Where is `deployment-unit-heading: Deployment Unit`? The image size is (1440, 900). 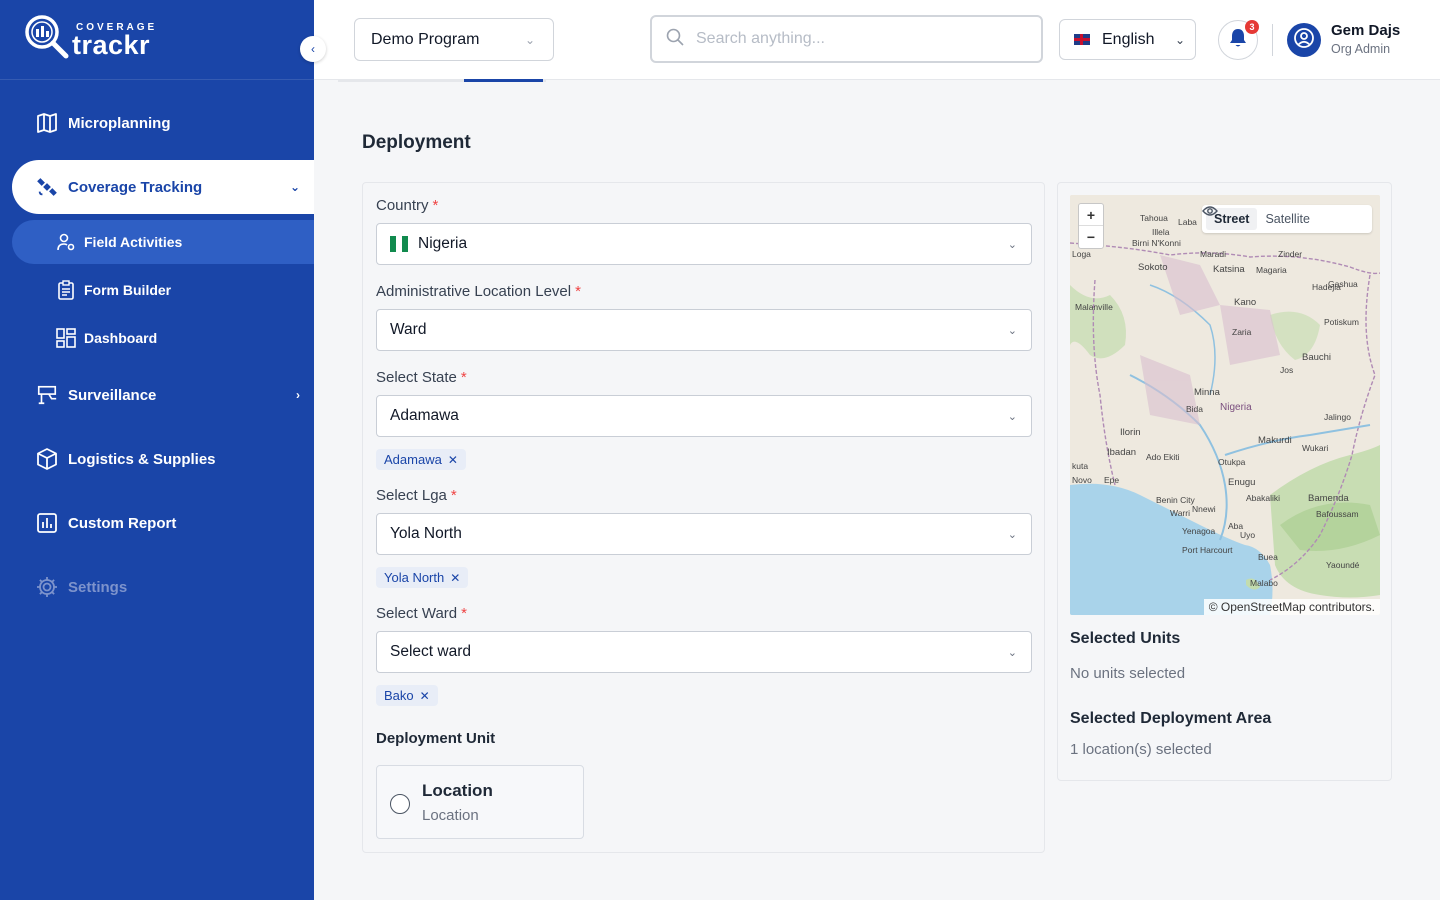
deployment-unit-heading: Deployment Unit is located at coordinates (436, 738).